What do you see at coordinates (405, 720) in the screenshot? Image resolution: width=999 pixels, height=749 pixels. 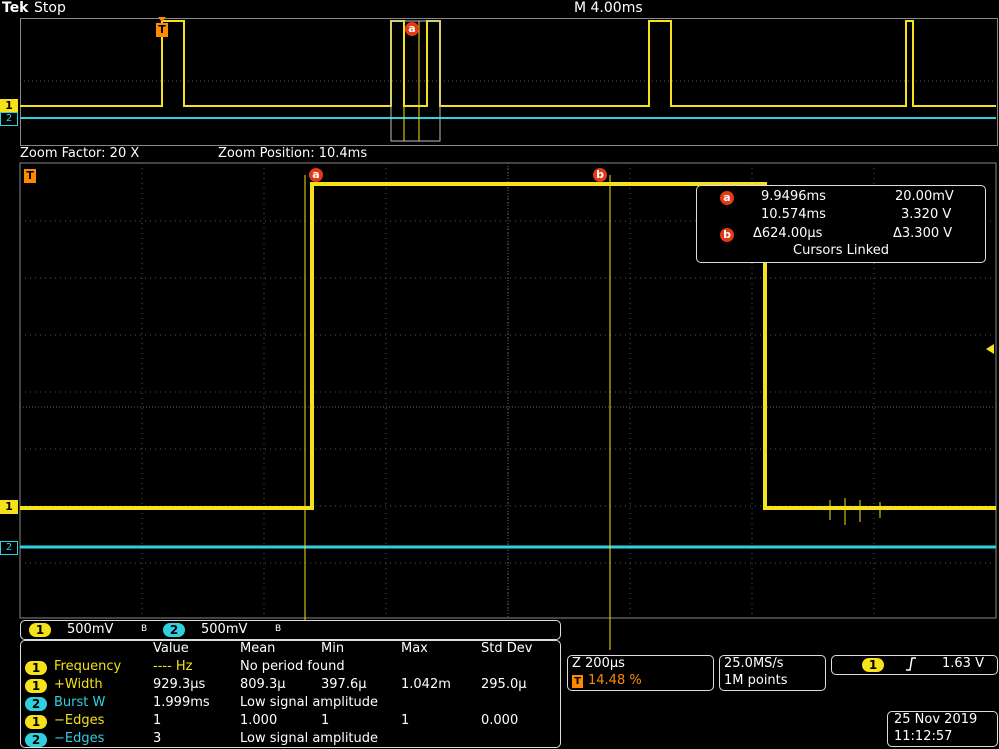 I see `meas-row-max: 1` at bounding box center [405, 720].